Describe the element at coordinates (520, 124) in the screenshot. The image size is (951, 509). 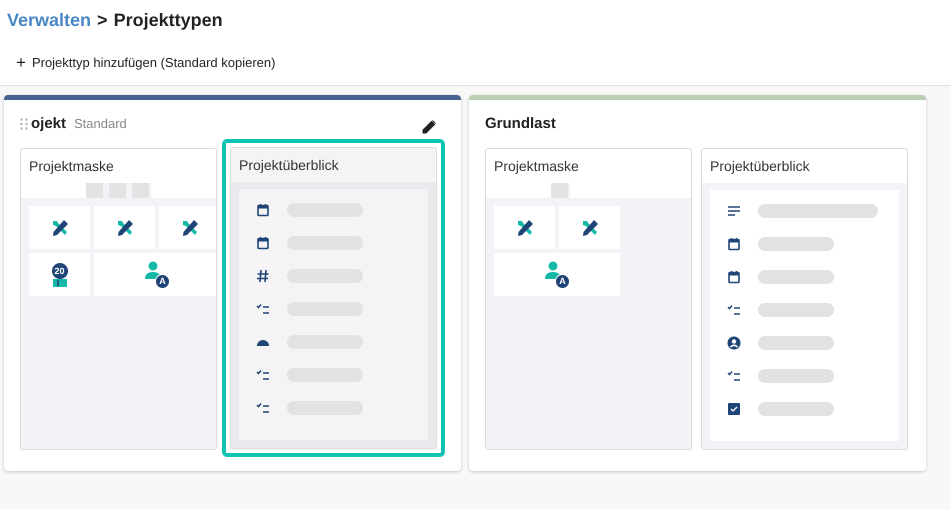
I see `card-title: Grundlast` at that location.